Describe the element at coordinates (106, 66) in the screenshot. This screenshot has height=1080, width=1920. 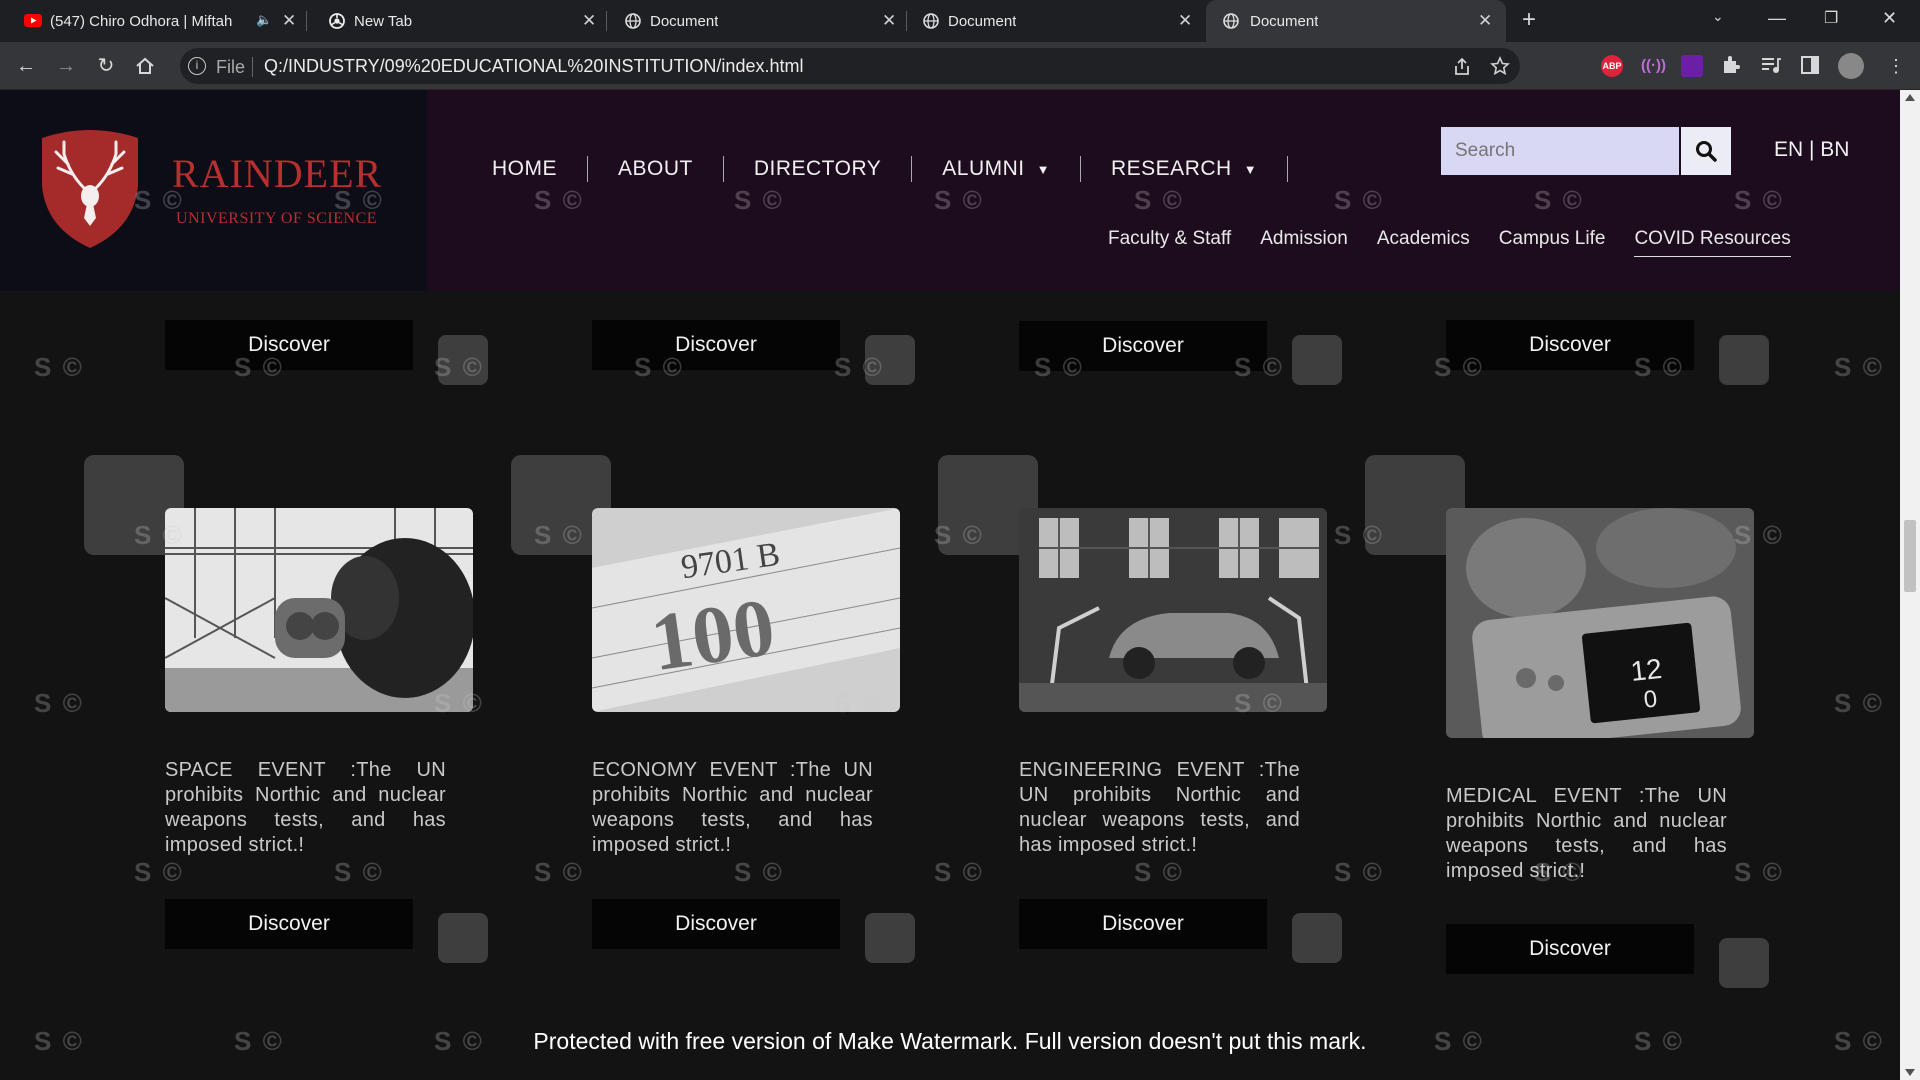
I see `reload-icon: ↻` at that location.